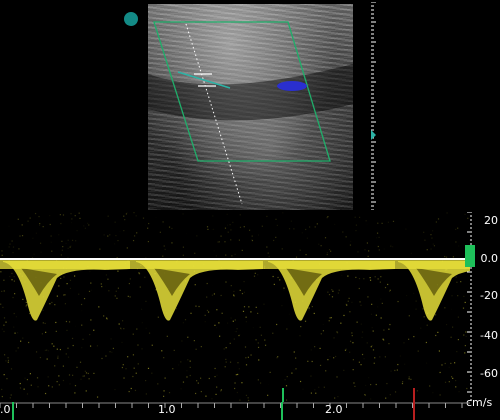  Describe the element at coordinates (235, 411) in the screenshot. I see `time-axis` at that location.